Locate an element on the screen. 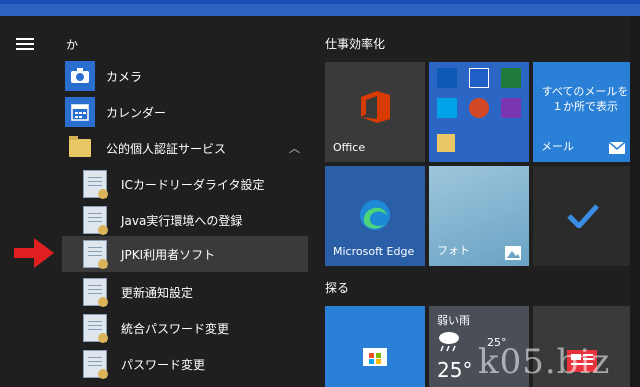 This screenshot has width=640, height=387. outlook-icon is located at coordinates (447, 78).